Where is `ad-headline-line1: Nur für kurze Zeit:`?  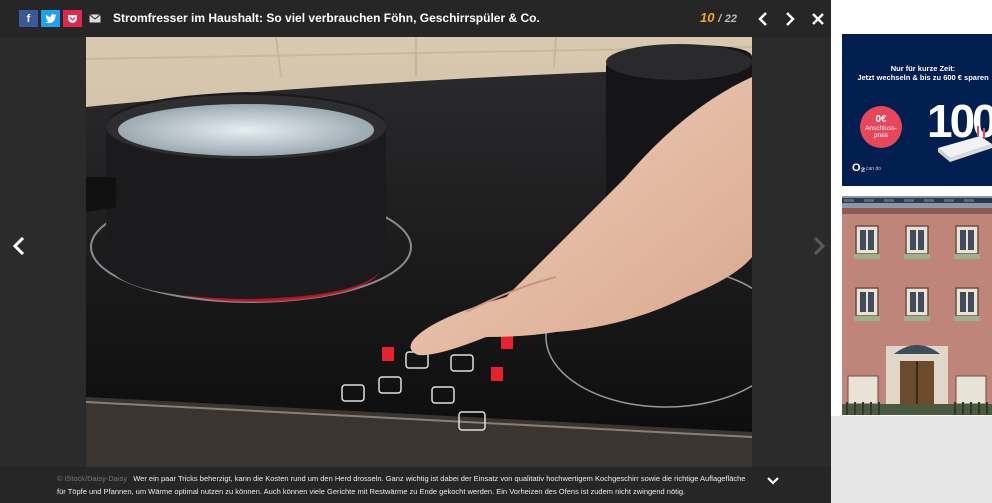 ad-headline-line1: Nur für kurze Zeit: is located at coordinates (923, 68).